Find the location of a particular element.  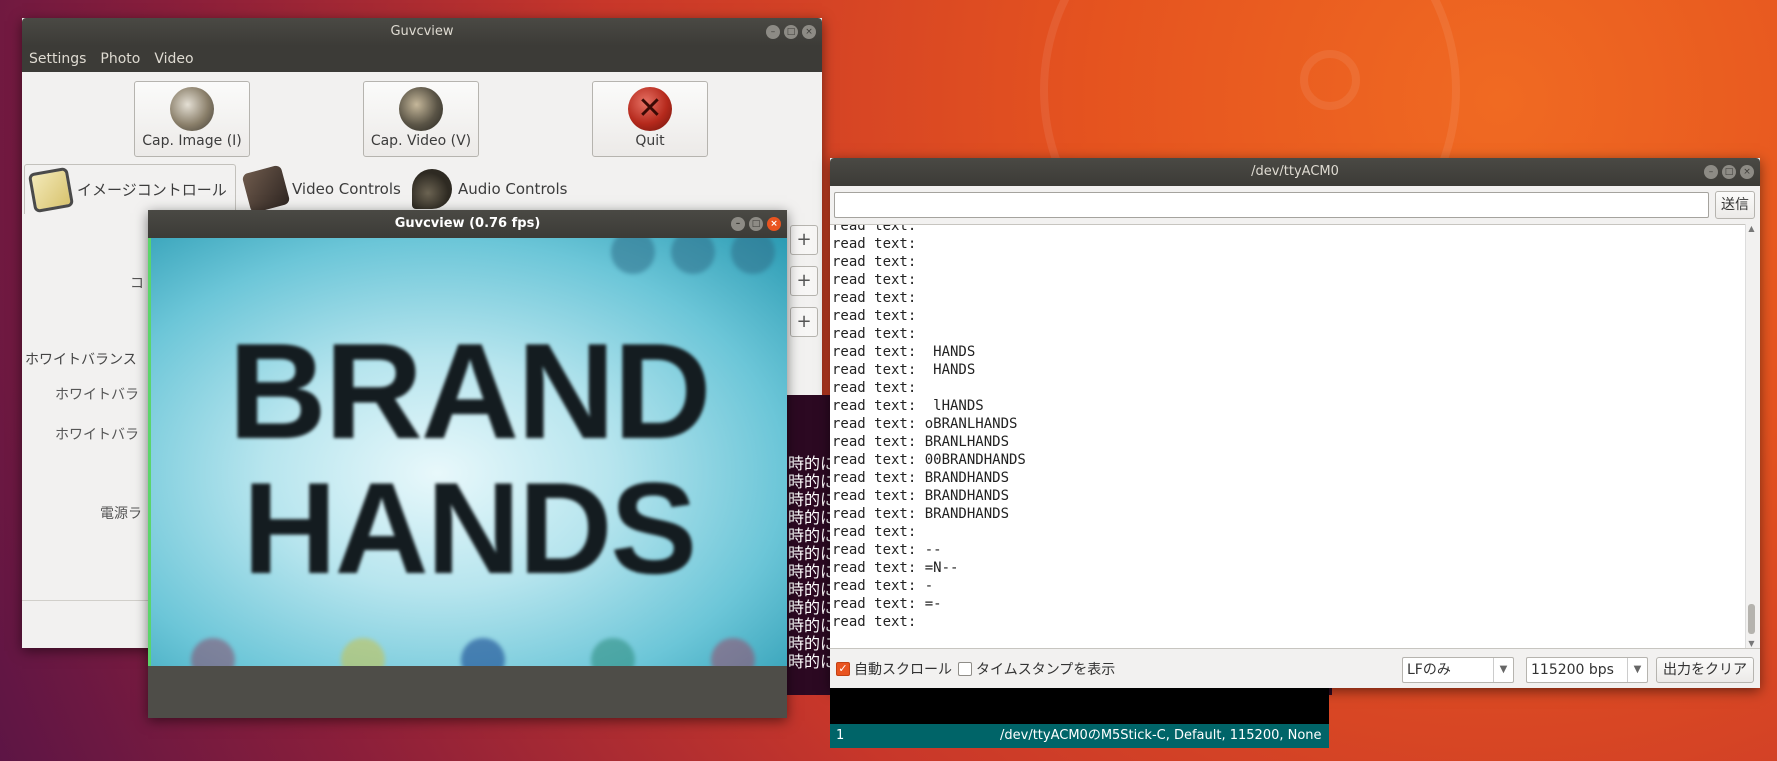

window-title: Guvcview is located at coordinates (422, 31).